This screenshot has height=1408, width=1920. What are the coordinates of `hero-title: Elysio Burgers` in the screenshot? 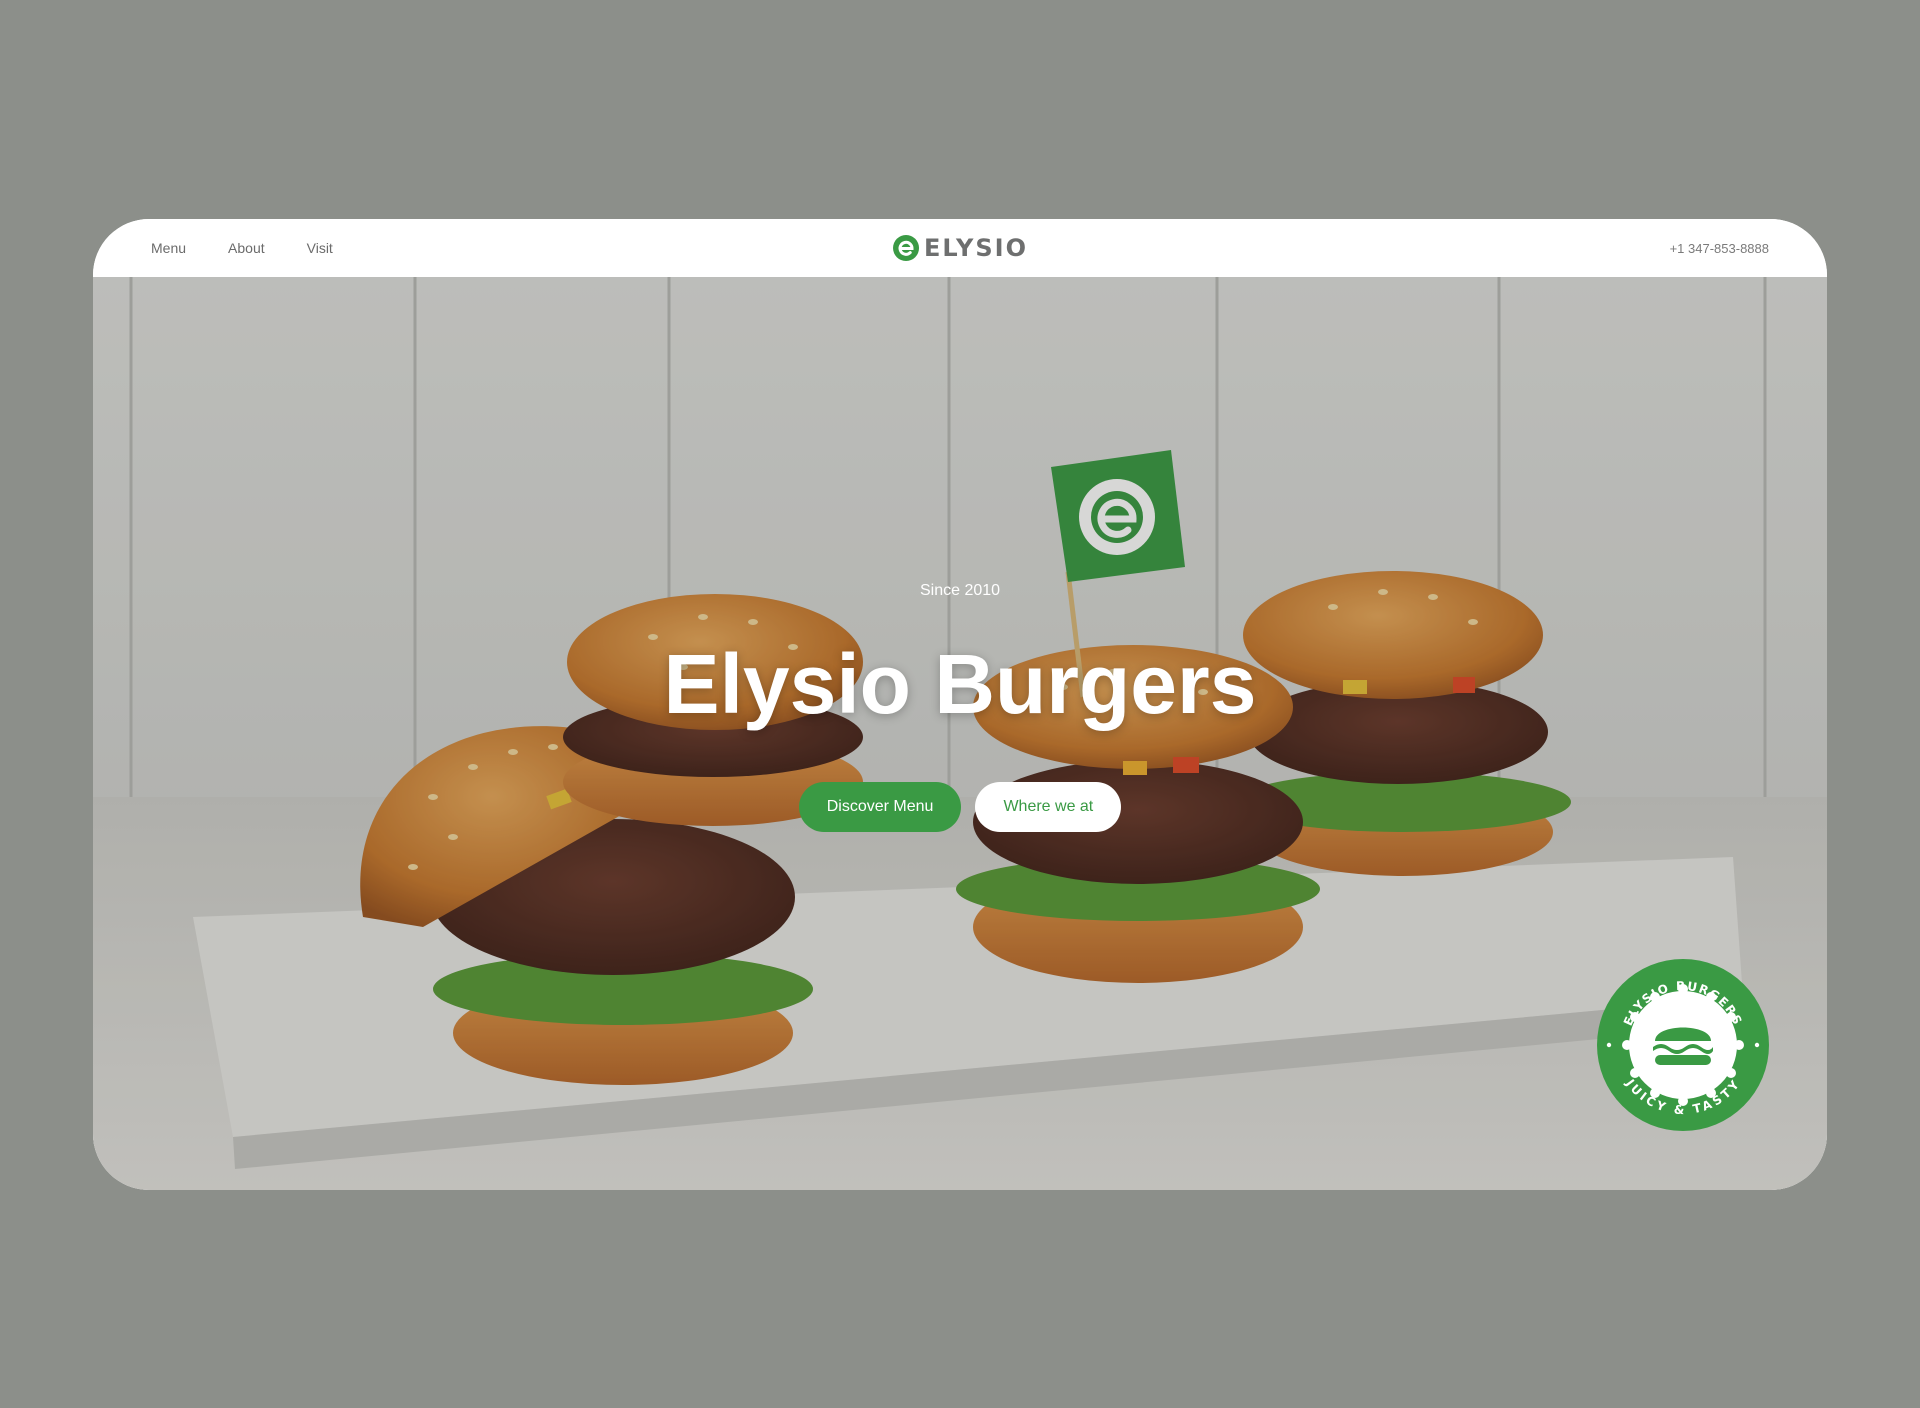 It's located at (960, 684).